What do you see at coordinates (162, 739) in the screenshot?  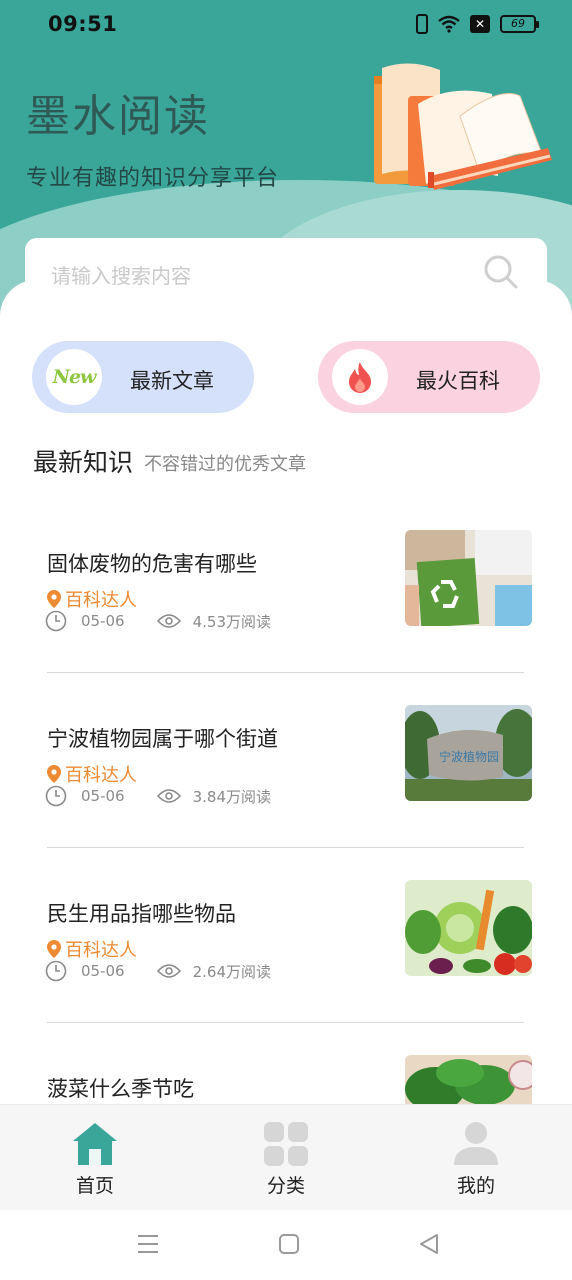 I see `article-title: 宁波植物园属于哪个街道` at bounding box center [162, 739].